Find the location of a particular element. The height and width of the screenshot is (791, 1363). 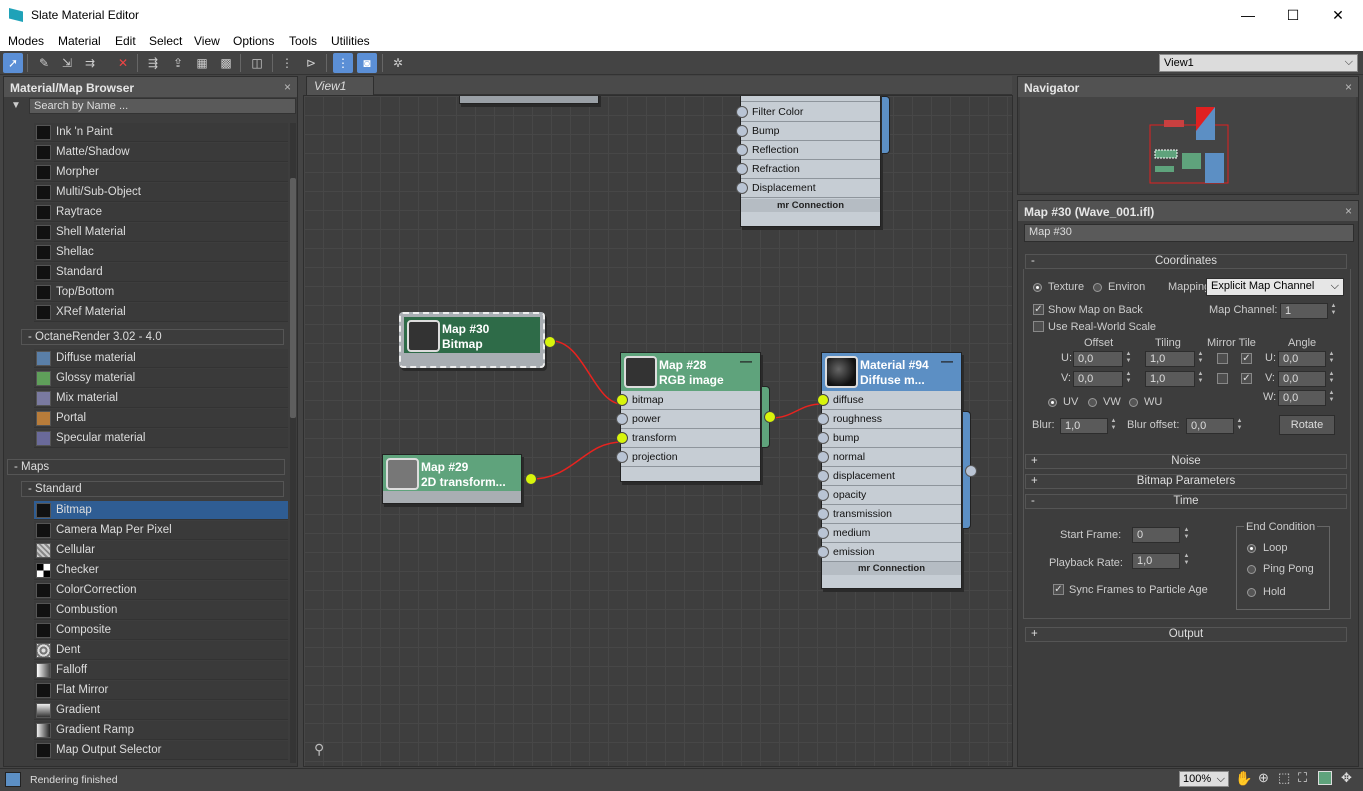

move-children-icon: ⇶ is located at coordinates (153, 63).